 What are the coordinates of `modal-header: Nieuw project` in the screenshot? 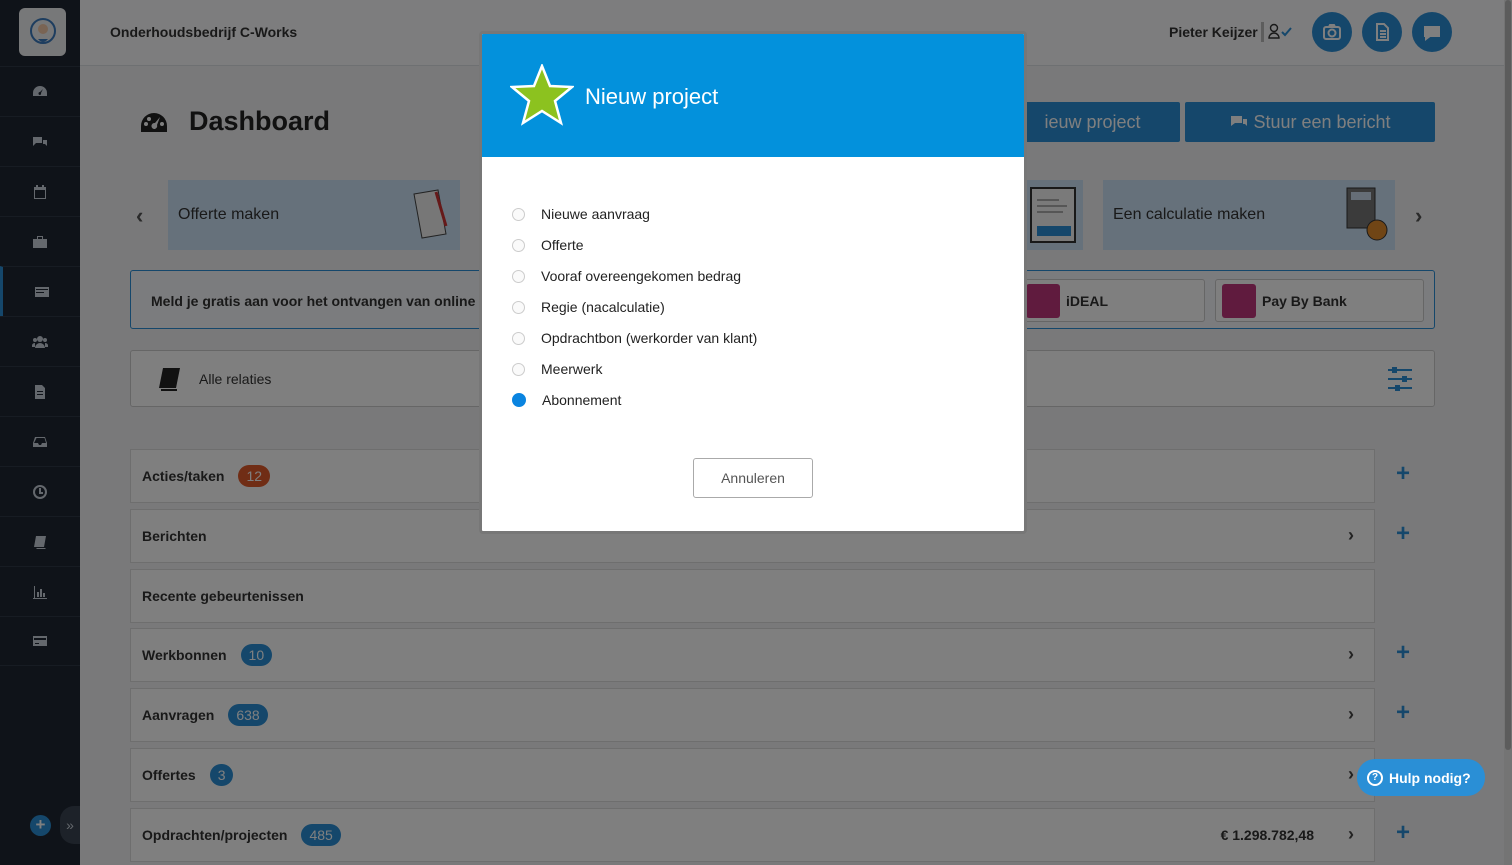 It's located at (753, 95).